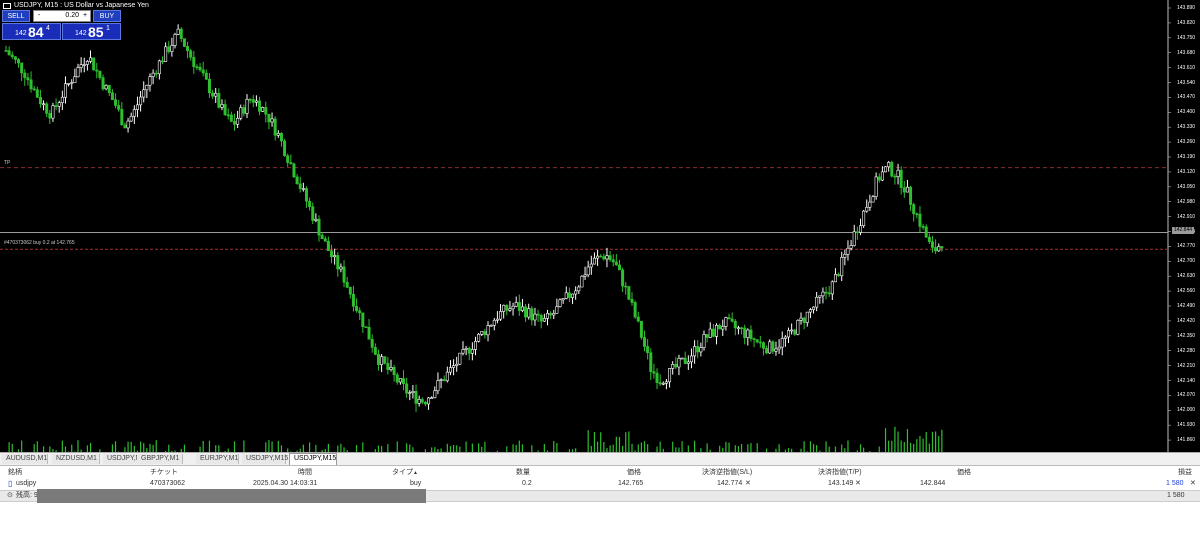 Image resolution: width=1200 pixels, height=544 pixels. What do you see at coordinates (523, 473) in the screenshot?
I see `col-volume: 数量` at bounding box center [523, 473].